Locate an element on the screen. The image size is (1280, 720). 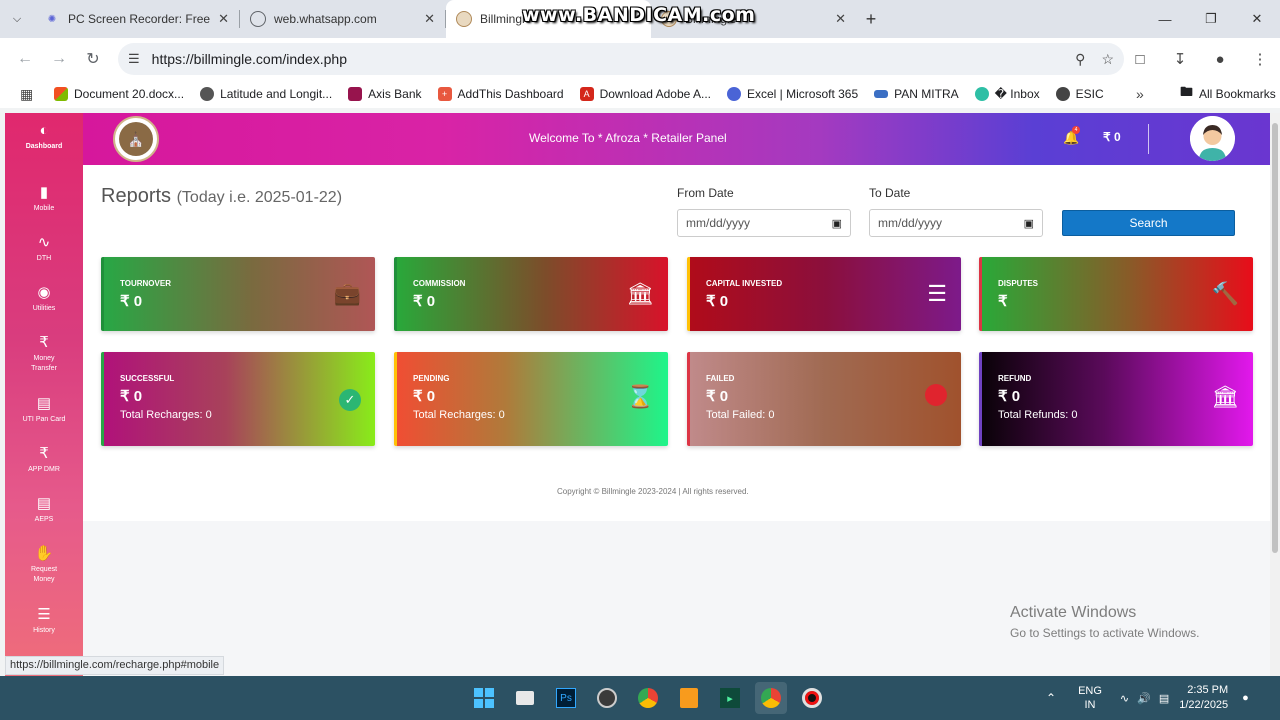
sidebar-item-uti-pan-card: ▤ UTI Pan Card is located at coordinates (44, 410).